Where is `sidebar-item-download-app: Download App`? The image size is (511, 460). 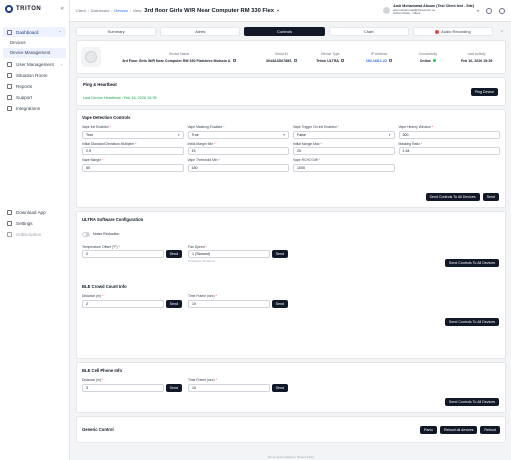
sidebar-item-download-app: Download App is located at coordinates (35, 212).